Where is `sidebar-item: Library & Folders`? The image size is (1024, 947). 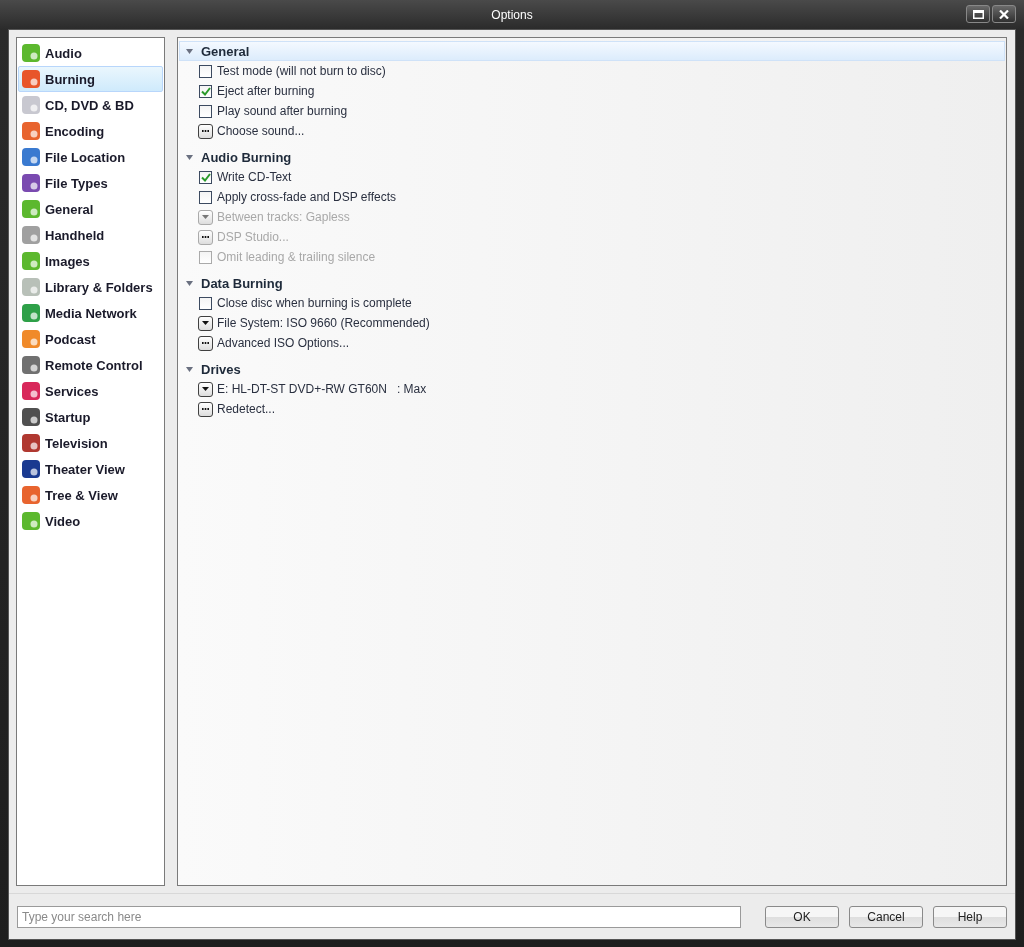
sidebar-item: Library & Folders is located at coordinates (90, 287).